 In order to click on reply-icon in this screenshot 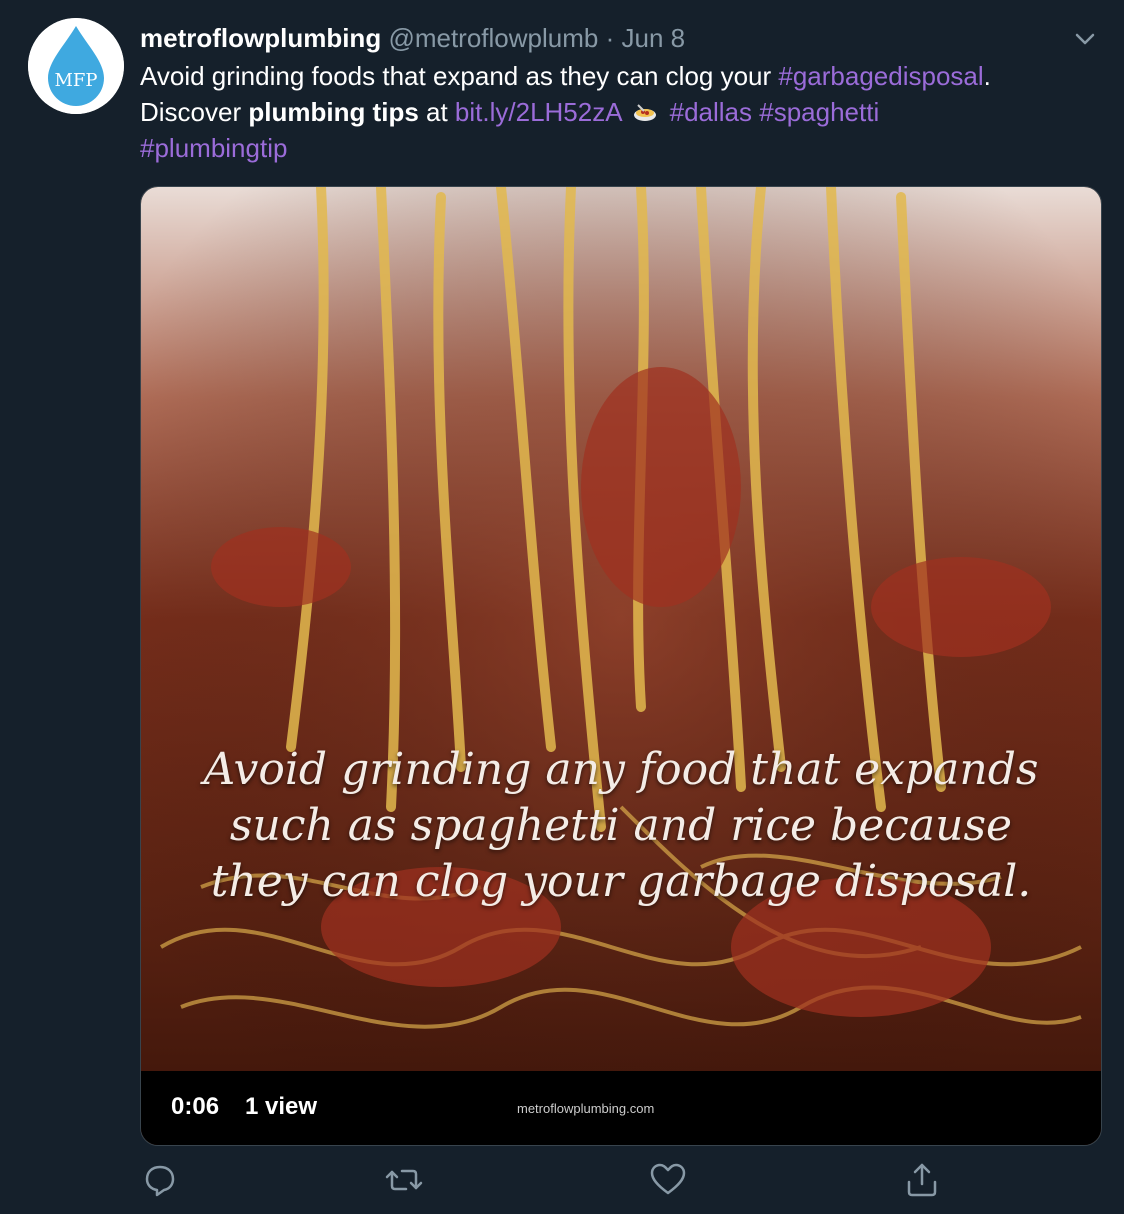, I will do `click(160, 1181)`.